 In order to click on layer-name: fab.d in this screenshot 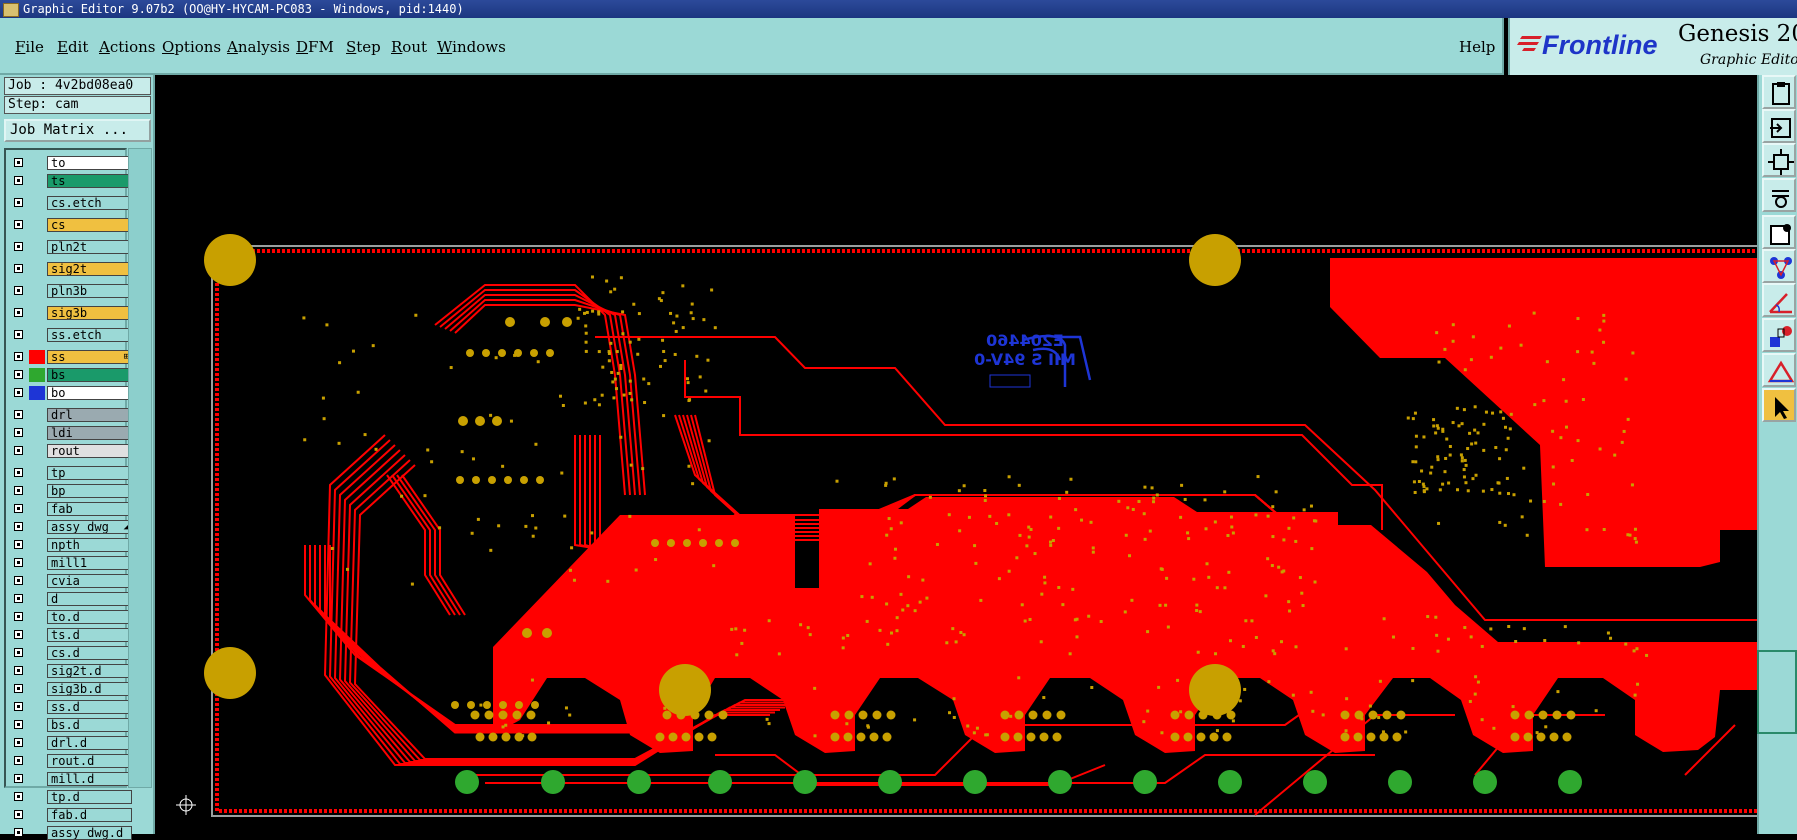, I will do `click(89, 815)`.